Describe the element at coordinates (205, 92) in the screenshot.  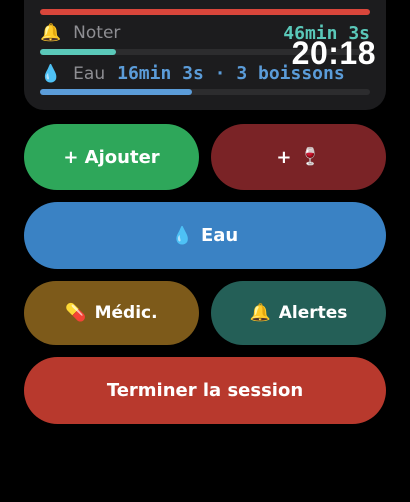
I see `eau-progress-track` at that location.